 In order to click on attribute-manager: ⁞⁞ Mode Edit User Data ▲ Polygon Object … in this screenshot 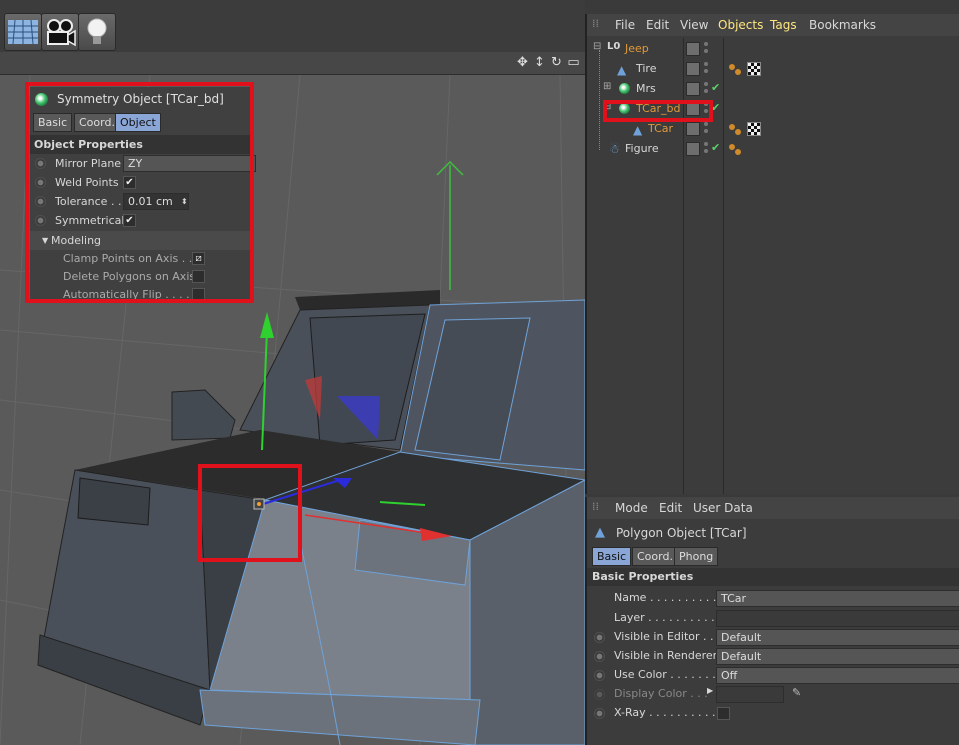, I will do `click(772, 621)`.